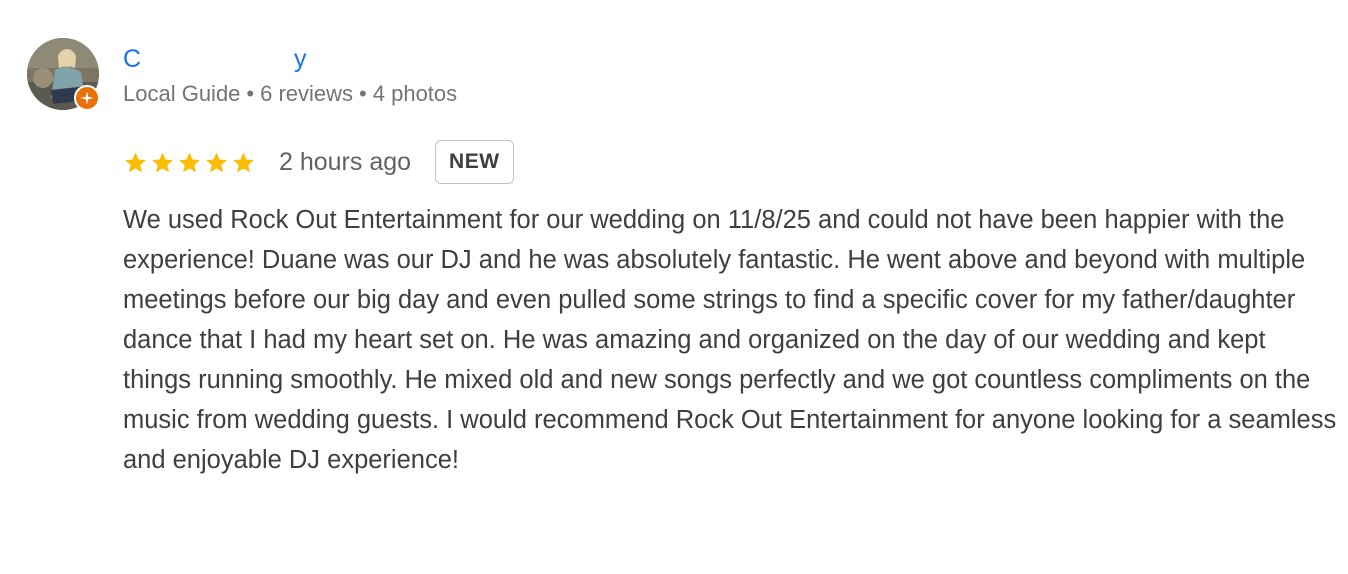  What do you see at coordinates (182, 93) in the screenshot?
I see `local-guide-label: Local Guide` at bounding box center [182, 93].